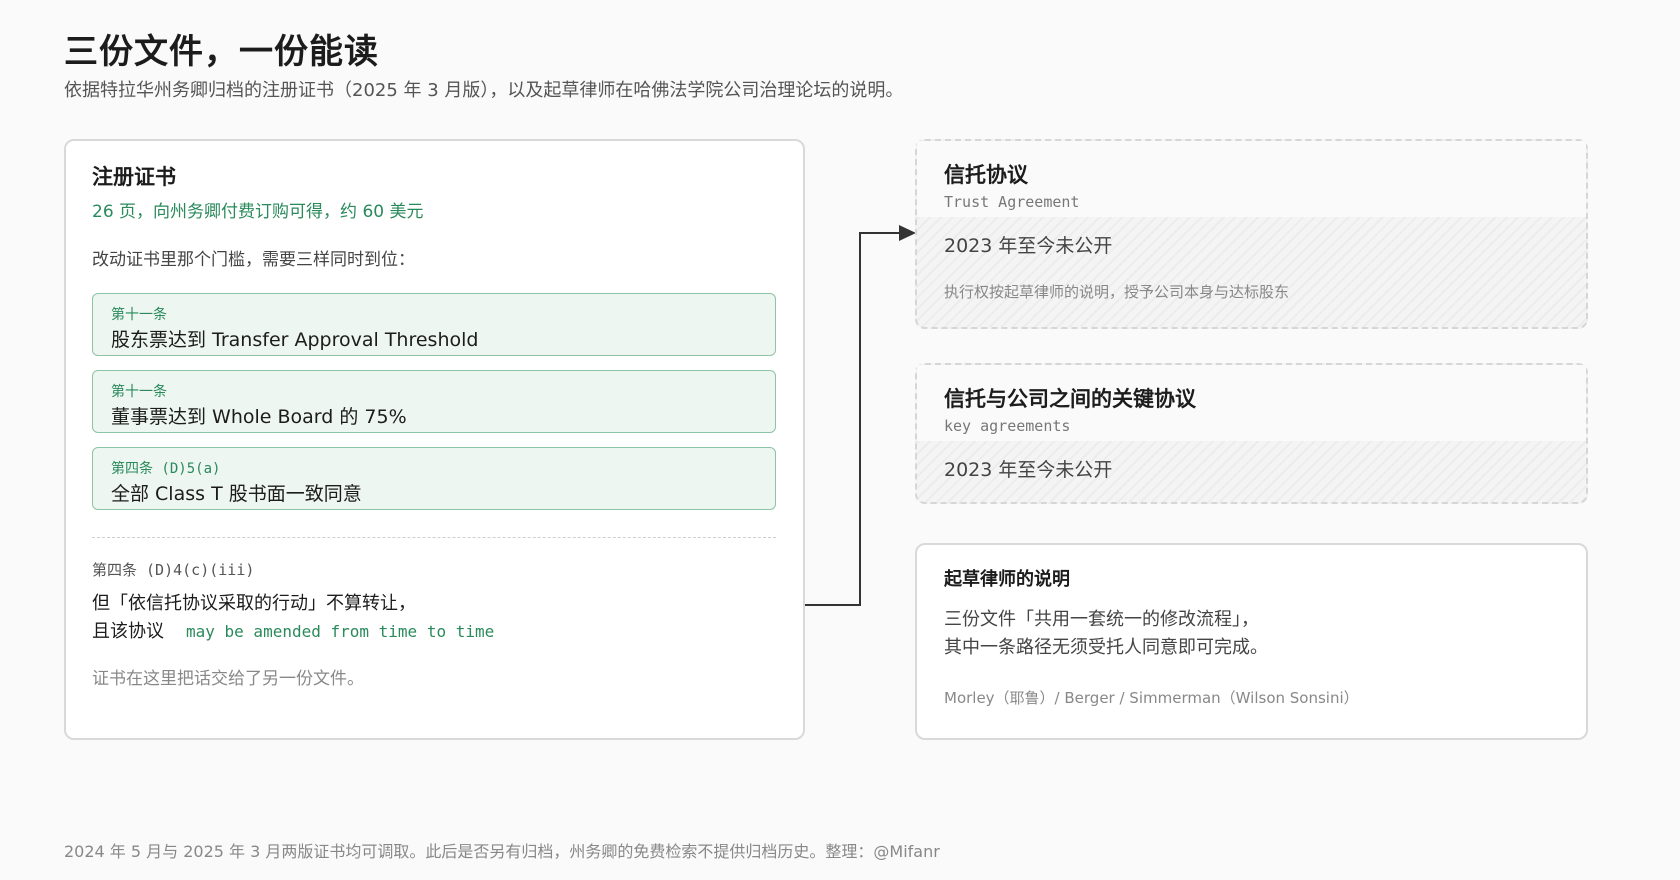 The width and height of the screenshot is (1680, 880). What do you see at coordinates (1101, 619) in the screenshot?
I see `lawyer-quote-line: 三份文件「共用一套统一的修改流程」，` at bounding box center [1101, 619].